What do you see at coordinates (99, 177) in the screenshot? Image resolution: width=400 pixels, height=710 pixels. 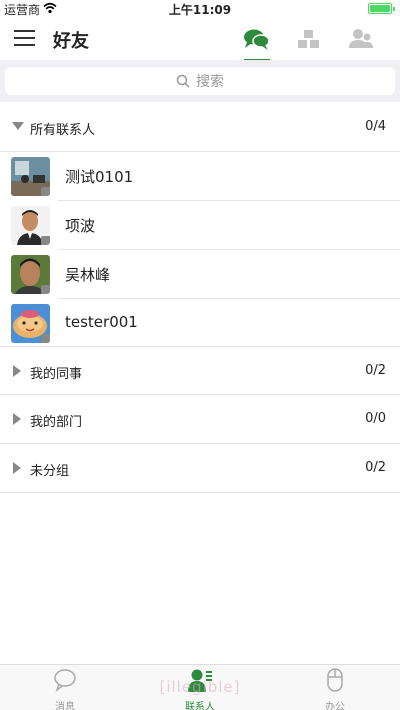 I see `contact-name: 测试0101` at bounding box center [99, 177].